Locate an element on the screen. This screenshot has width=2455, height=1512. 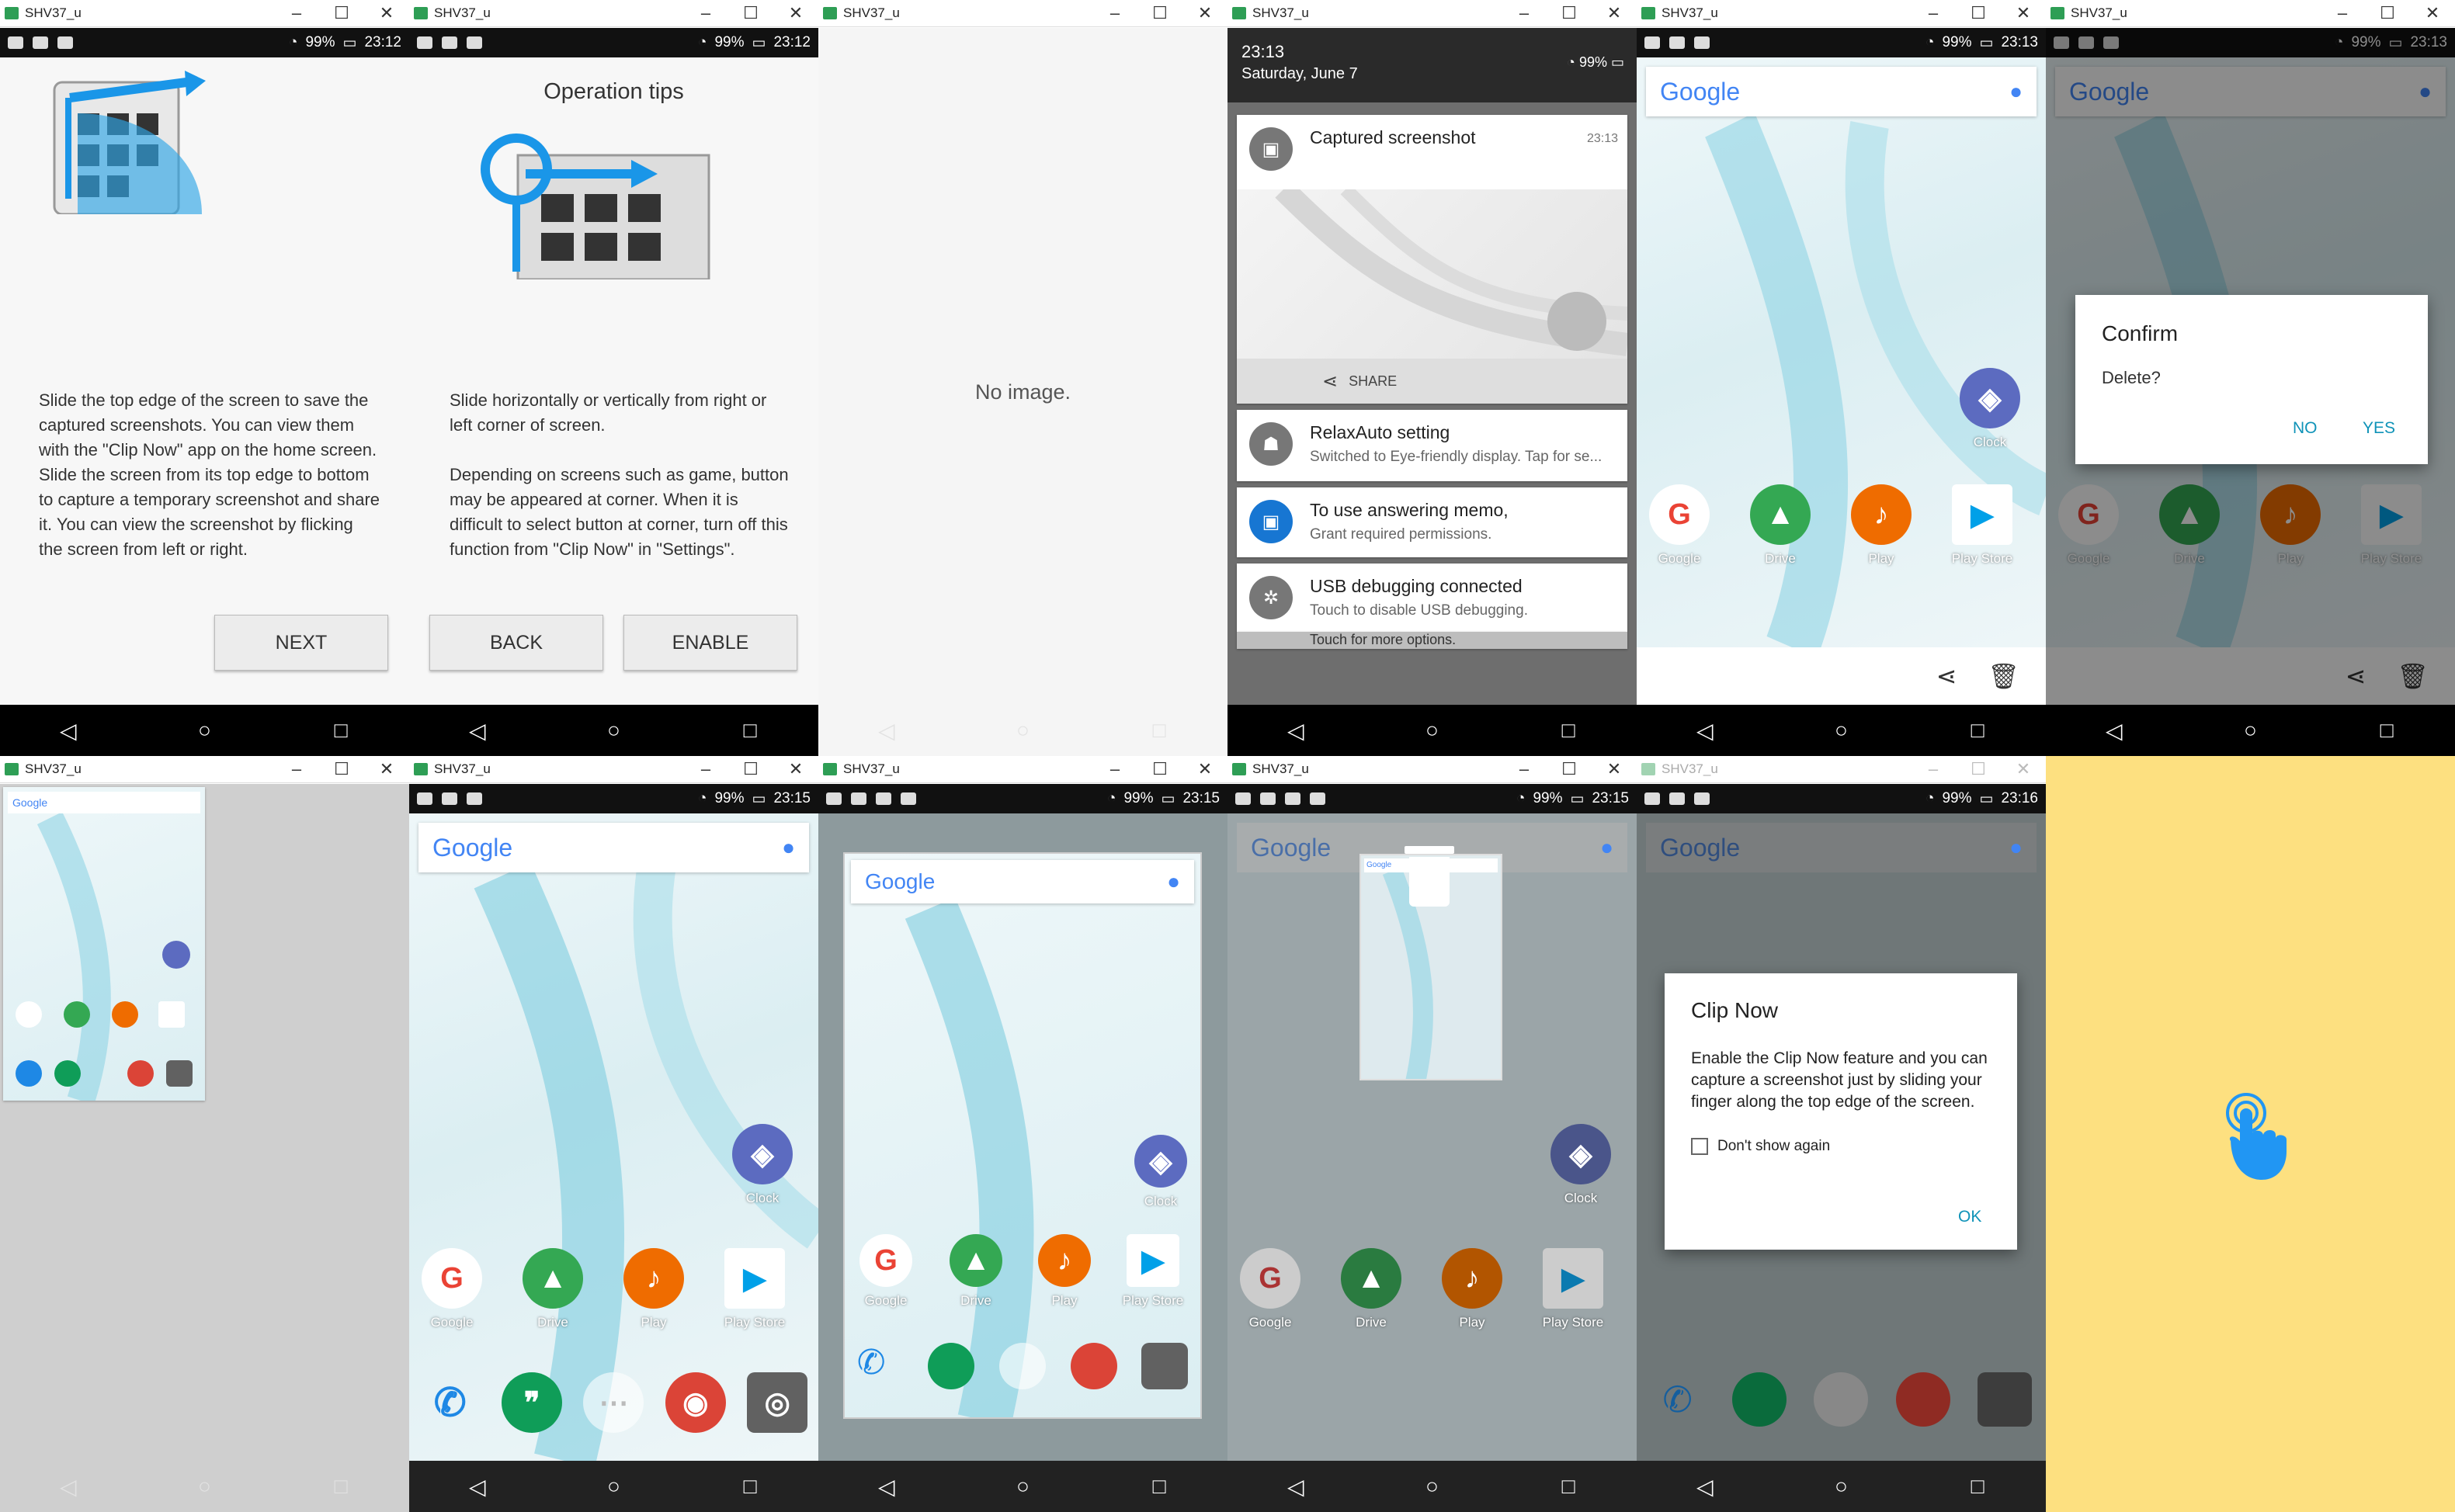
enable-button: ENABLE is located at coordinates (710, 643).